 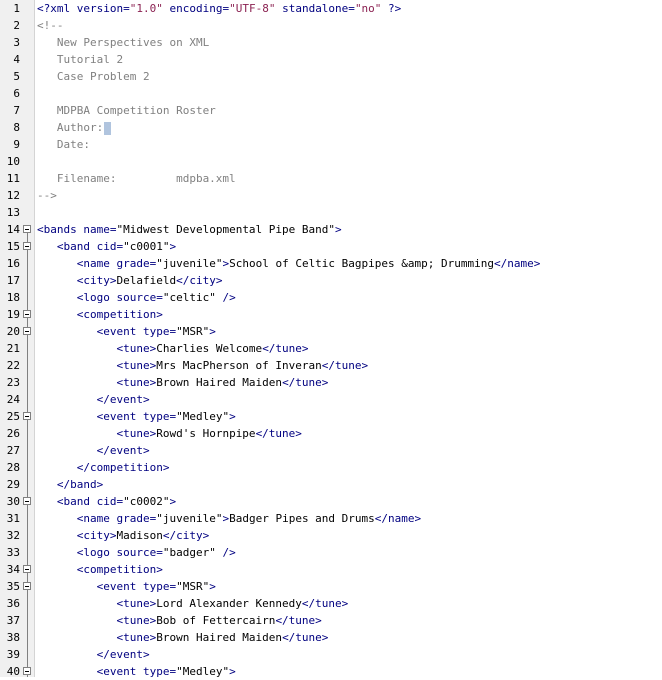 What do you see at coordinates (331, 212) in the screenshot?
I see `code-line: 13` at bounding box center [331, 212].